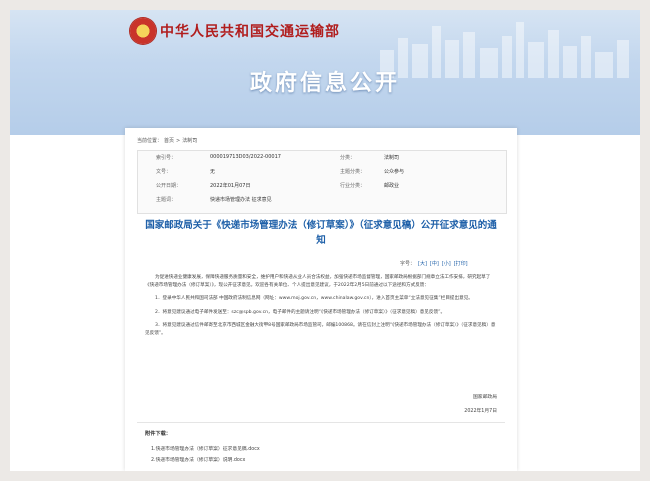 This screenshot has width=650, height=481. What do you see at coordinates (189, 141) in the screenshot?
I see `breadcrumb-department: 法制司` at bounding box center [189, 141].